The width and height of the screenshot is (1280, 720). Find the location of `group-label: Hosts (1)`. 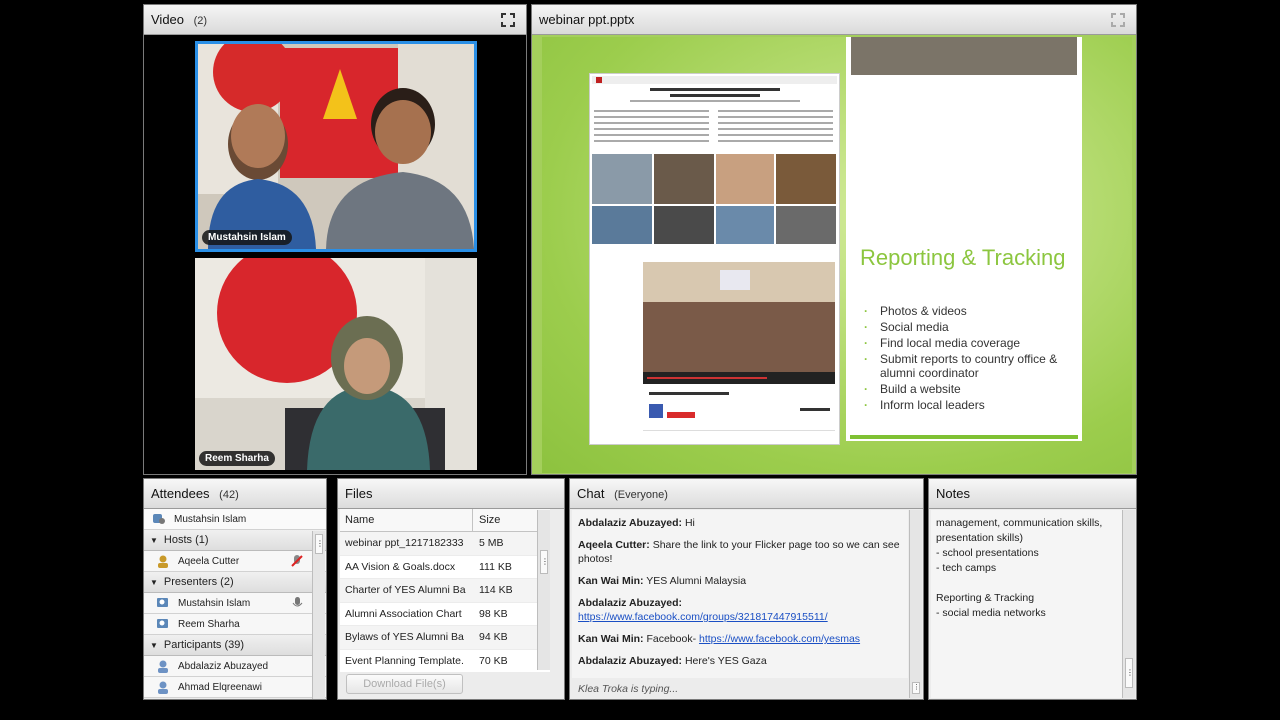

group-label: Hosts (1) is located at coordinates (186, 540).